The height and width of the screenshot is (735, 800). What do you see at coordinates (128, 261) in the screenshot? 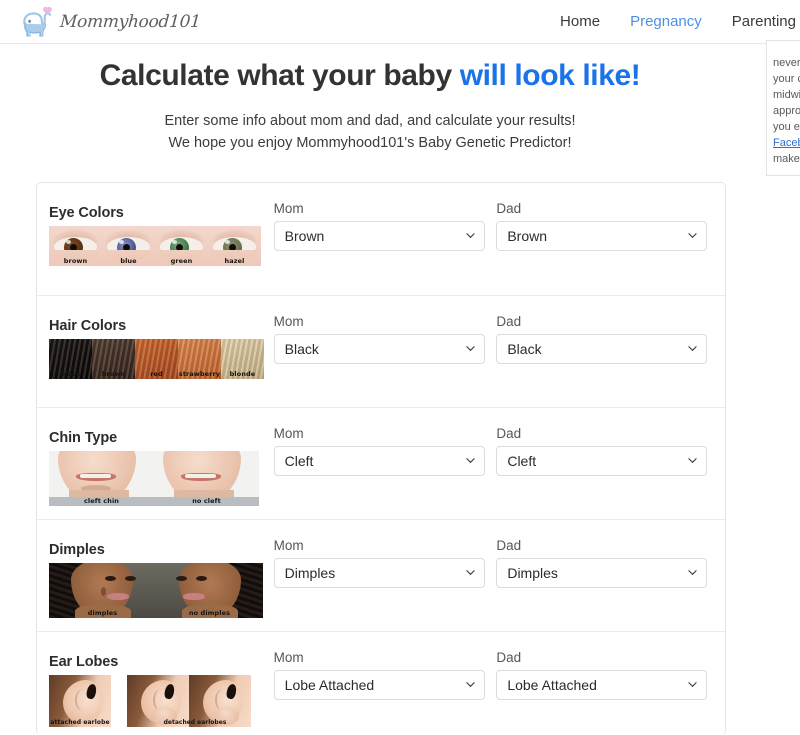
I see `eye-swatch-caption: blue` at bounding box center [128, 261].